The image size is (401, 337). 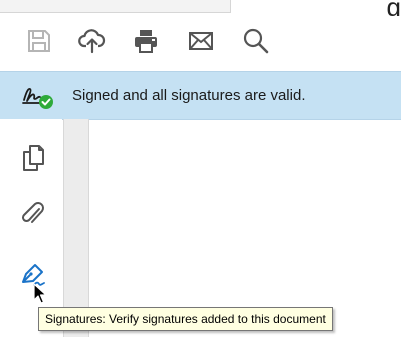 I want to click on cloud-upload-icon, so click(x=92, y=41).